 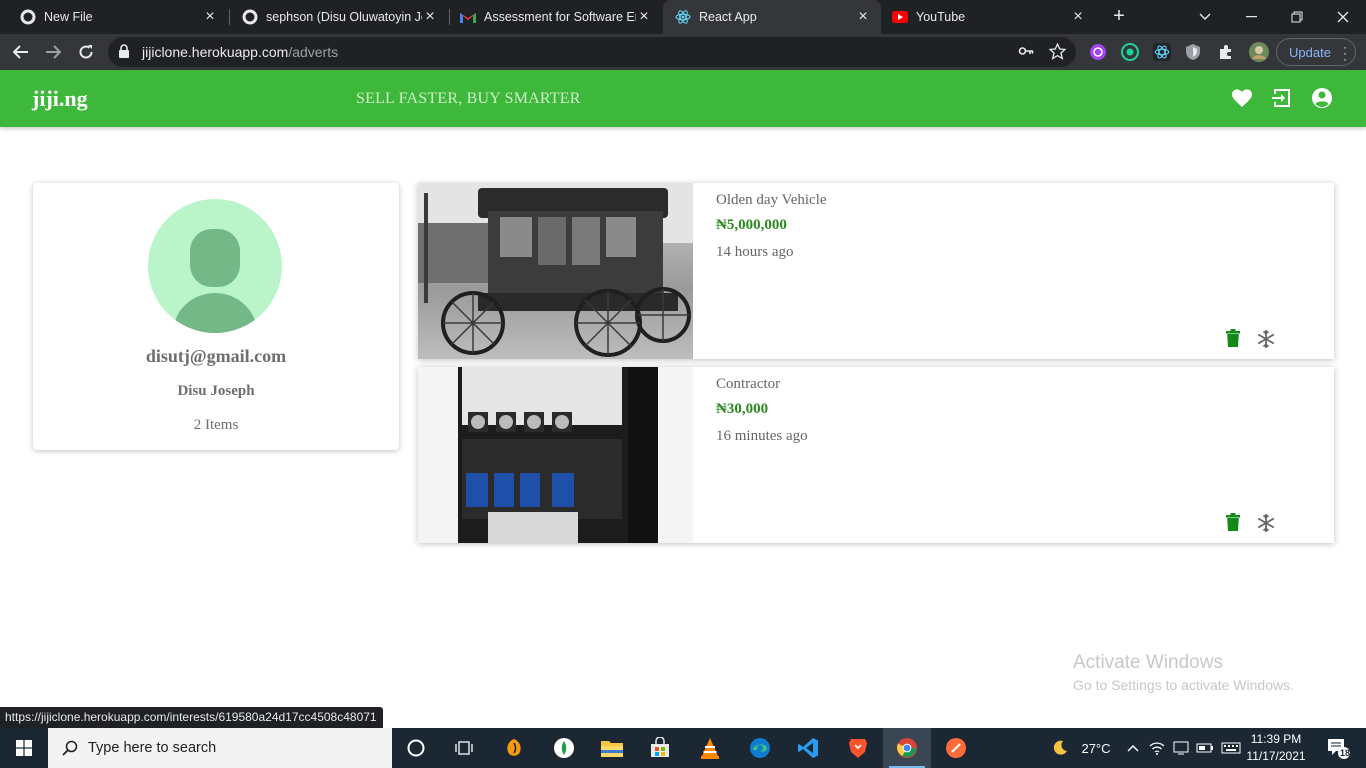 What do you see at coordinates (683, 98) in the screenshot?
I see `site-header: jiji.ng SELL FASTER, BUY SMARTER` at bounding box center [683, 98].